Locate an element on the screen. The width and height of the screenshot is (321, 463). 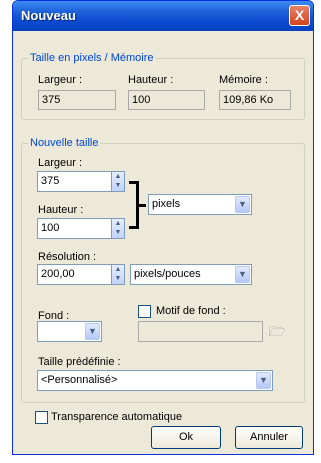
pattern-label: Motif de fond : is located at coordinates (191, 311).